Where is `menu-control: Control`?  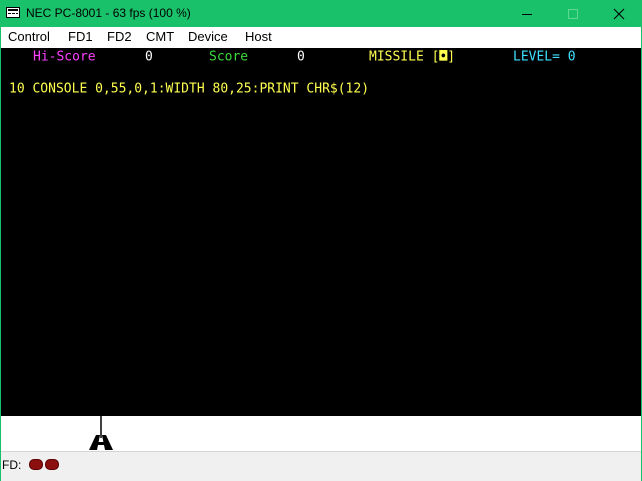
menu-control: Control is located at coordinates (29, 37).